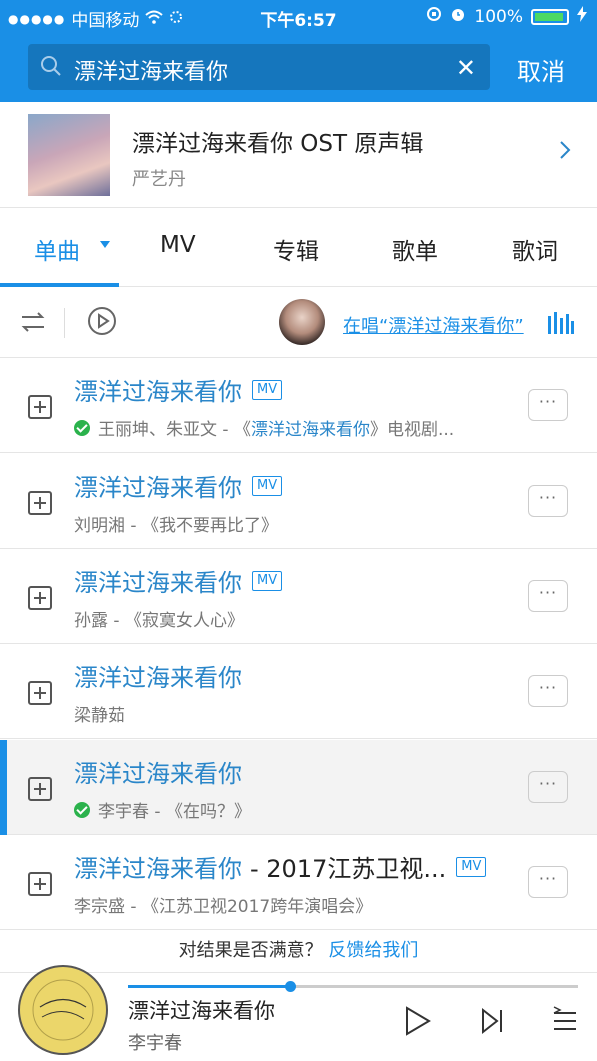 This screenshot has width=597, height=1061. Describe the element at coordinates (298, 596) in the screenshot. I see `song-row: 漂洋过海来看你 MV 孙露 - 《寂寞女人心》 ···` at that location.